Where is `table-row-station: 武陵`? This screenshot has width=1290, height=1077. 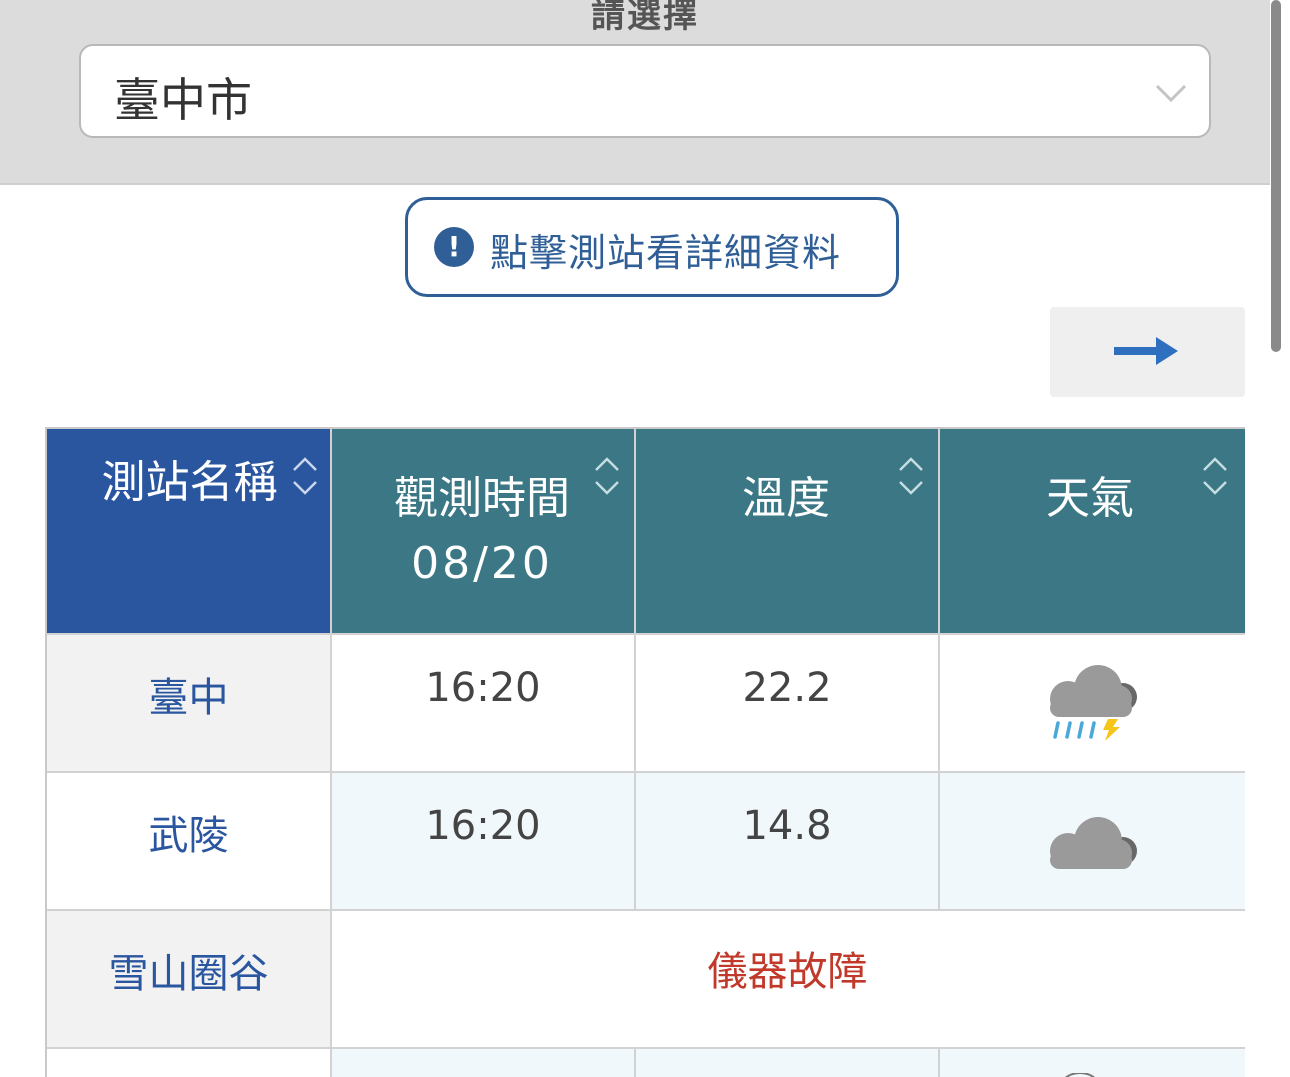
table-row-station: 武陵 is located at coordinates (189, 842).